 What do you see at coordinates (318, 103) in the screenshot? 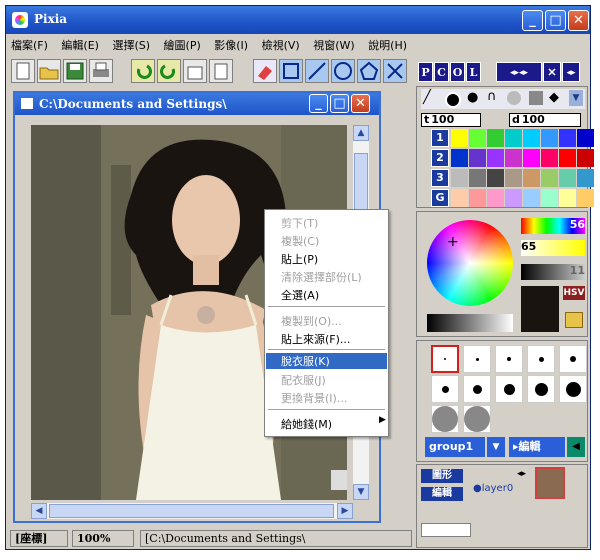
I see `doc-minimize-button: _` at bounding box center [318, 103].